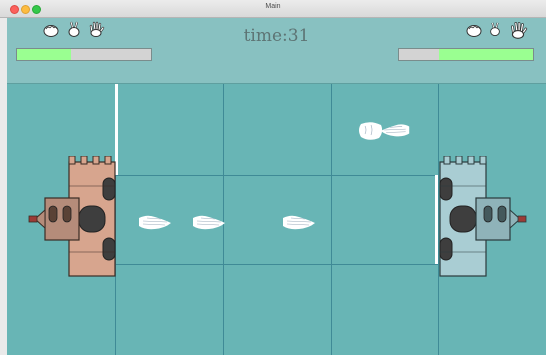 The height and width of the screenshot is (355, 546). I want to click on right-health-bar, so click(466, 54).